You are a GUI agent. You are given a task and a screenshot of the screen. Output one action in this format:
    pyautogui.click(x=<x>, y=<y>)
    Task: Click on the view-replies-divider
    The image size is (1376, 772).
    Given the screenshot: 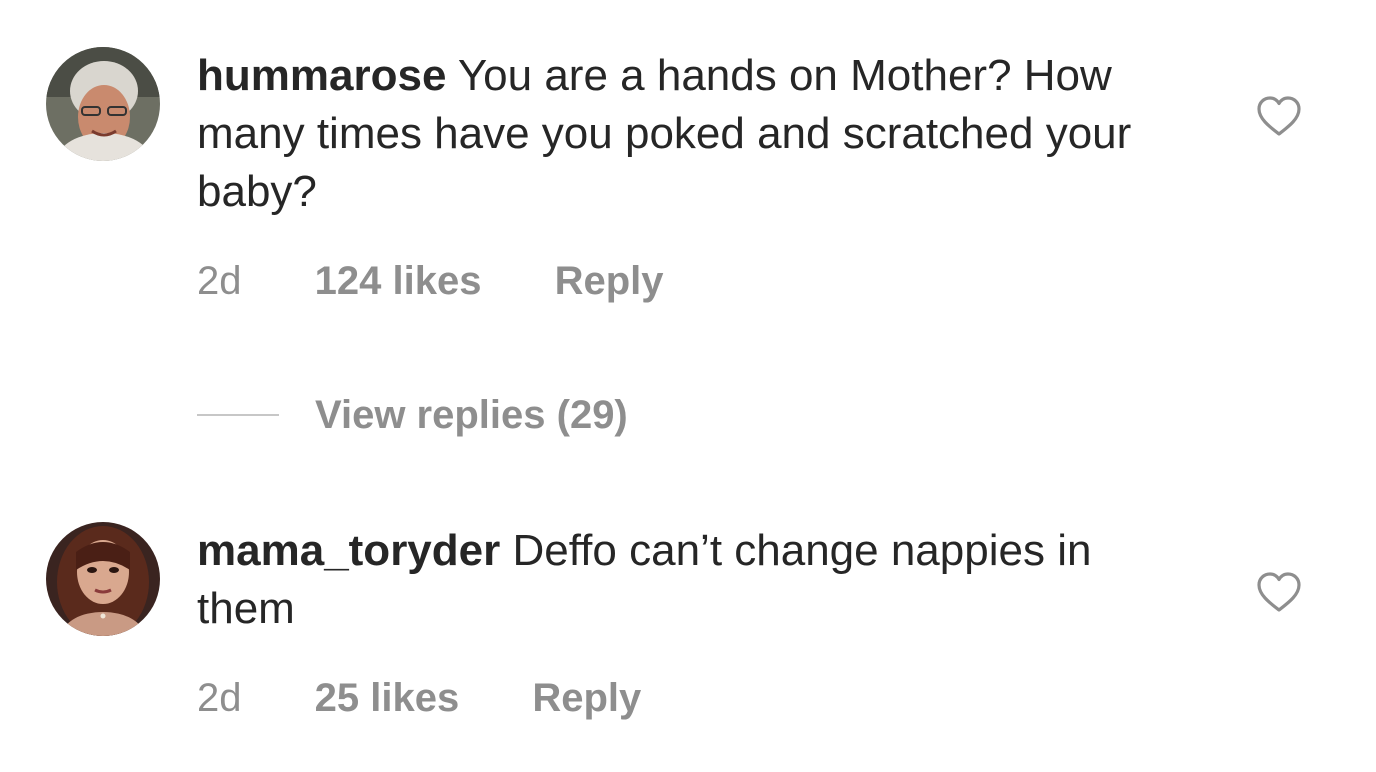 What is the action you would take?
    pyautogui.click(x=238, y=415)
    